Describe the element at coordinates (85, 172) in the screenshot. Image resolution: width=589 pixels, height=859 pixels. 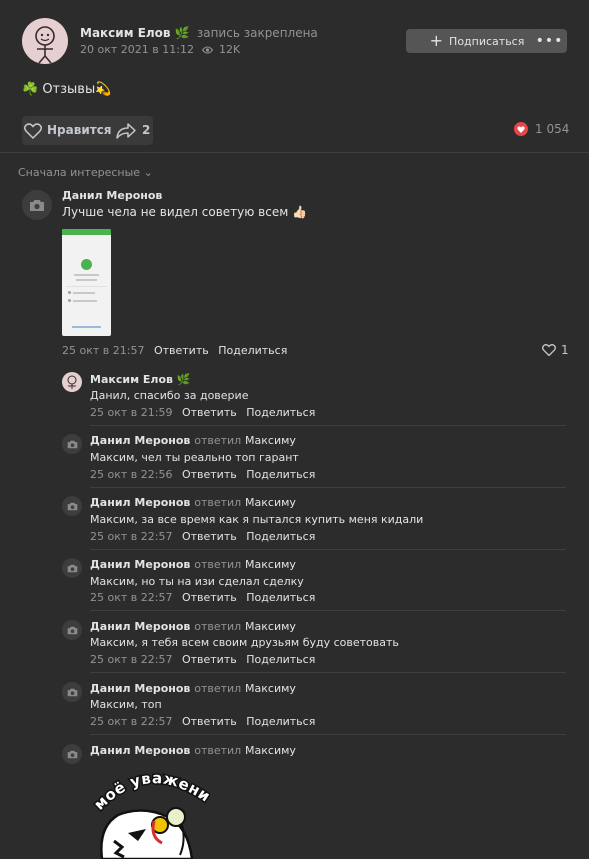
I see `comments-sort-dropdown: Сначала интересные ⌄` at that location.